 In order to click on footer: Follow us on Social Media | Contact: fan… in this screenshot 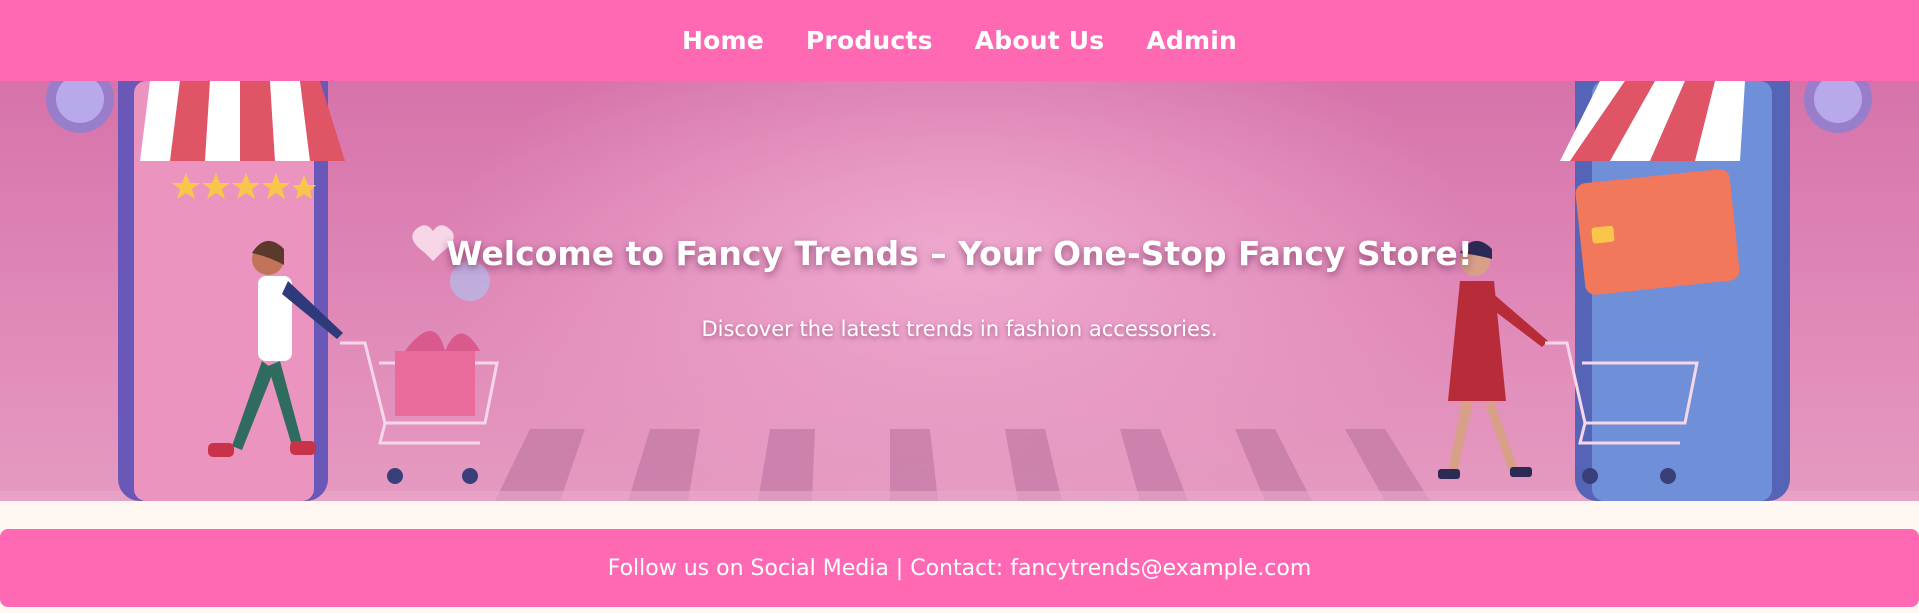, I will do `click(959, 568)`.